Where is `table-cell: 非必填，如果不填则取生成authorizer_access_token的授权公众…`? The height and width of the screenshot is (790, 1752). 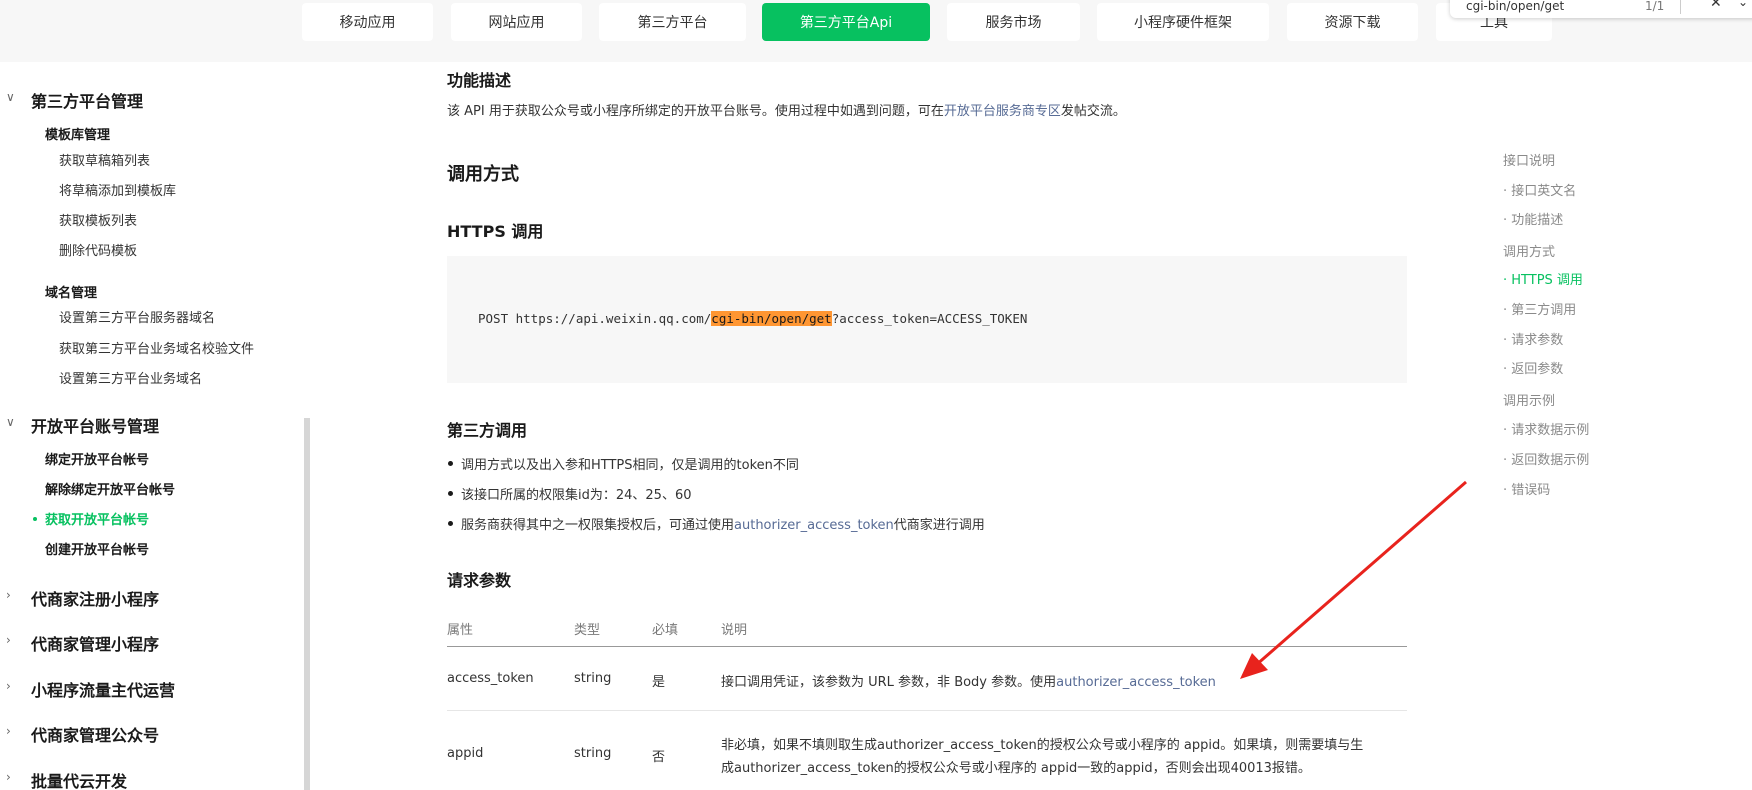 table-cell: 非必填，如果不填则取生成authorizer_access_token的授权公众… is located at coordinates (1042, 745).